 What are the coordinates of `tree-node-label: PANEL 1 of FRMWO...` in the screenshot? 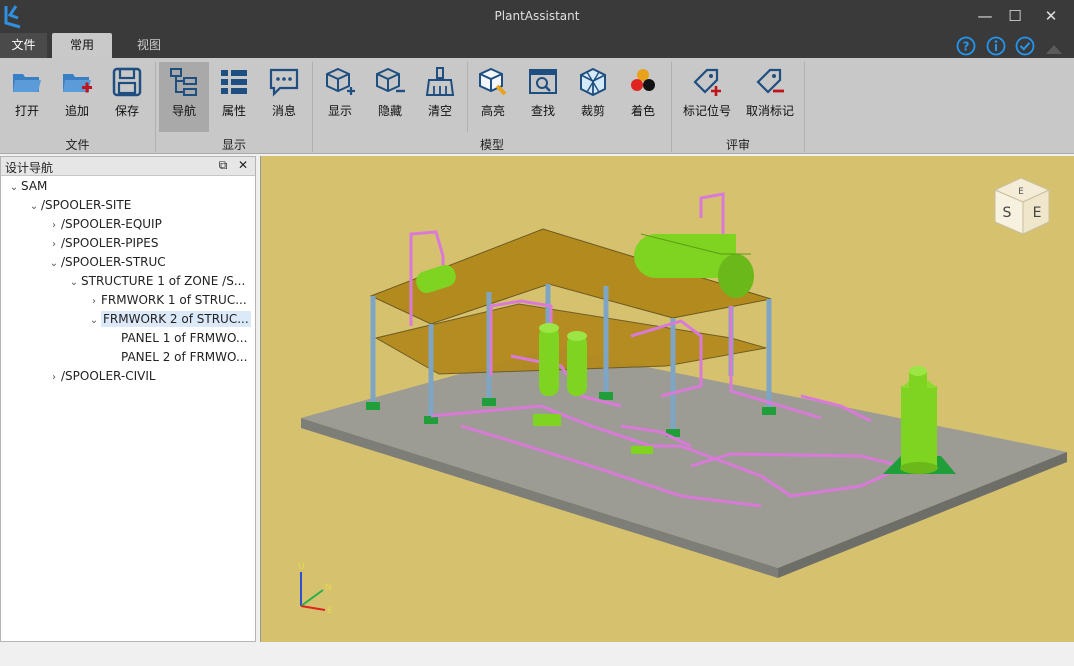 It's located at (184, 338).